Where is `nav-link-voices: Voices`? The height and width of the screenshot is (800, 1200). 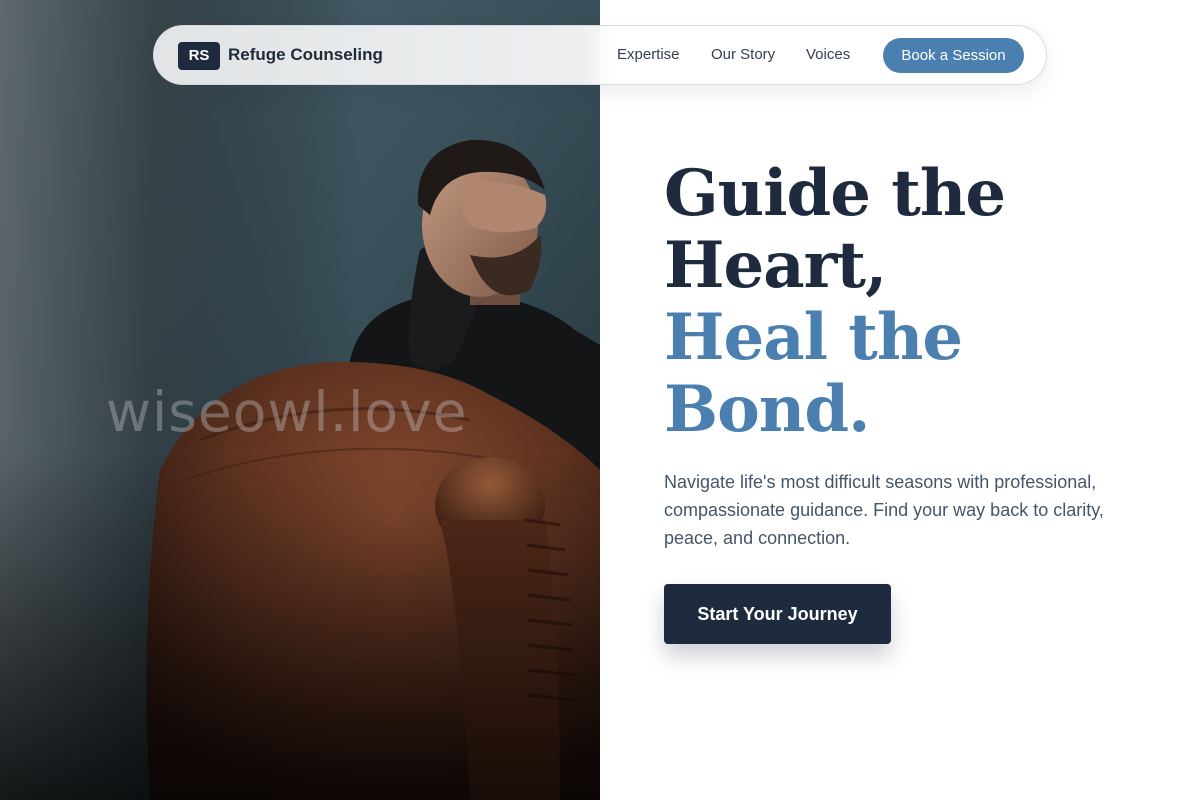 nav-link-voices: Voices is located at coordinates (828, 54).